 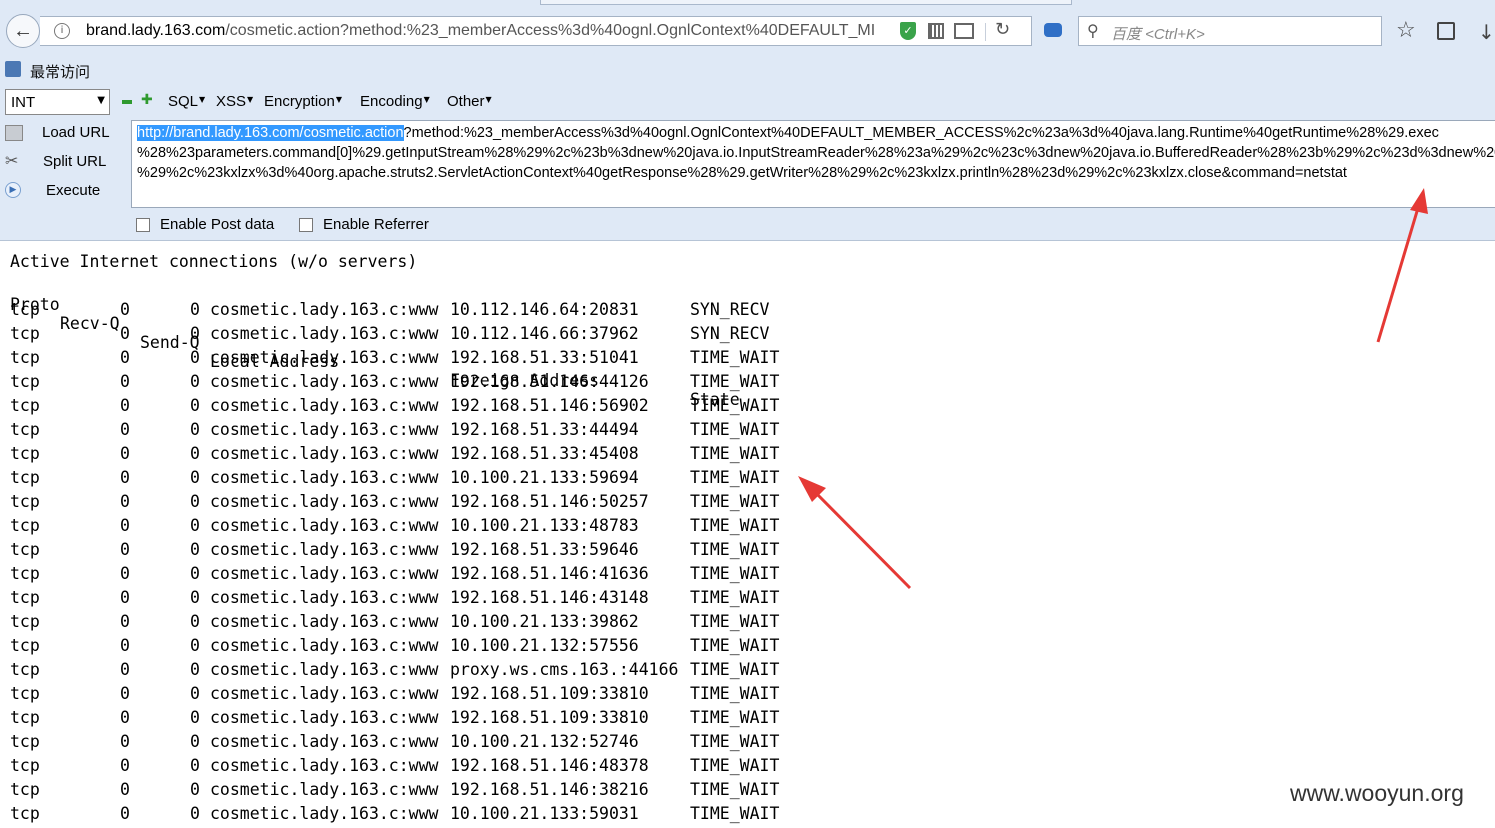 I want to click on bookmark-most-visited: 最常访问, so click(x=60, y=71).